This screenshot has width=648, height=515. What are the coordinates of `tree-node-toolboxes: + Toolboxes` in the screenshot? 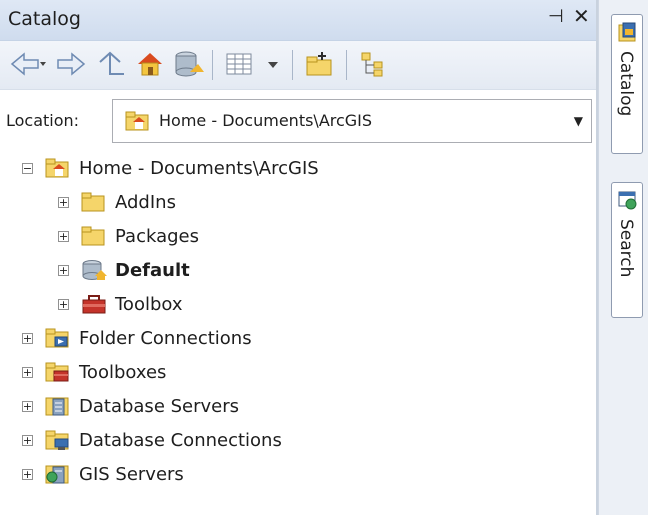 It's located at (94, 372).